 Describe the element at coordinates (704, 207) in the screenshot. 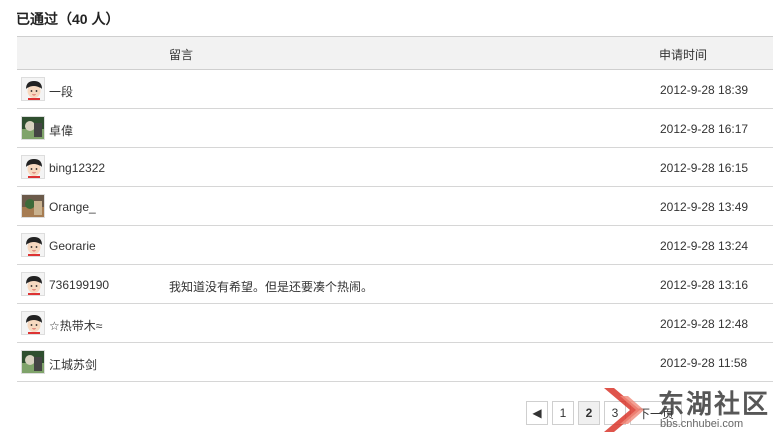

I see `apply-time: 2012-9-28 13:49` at that location.